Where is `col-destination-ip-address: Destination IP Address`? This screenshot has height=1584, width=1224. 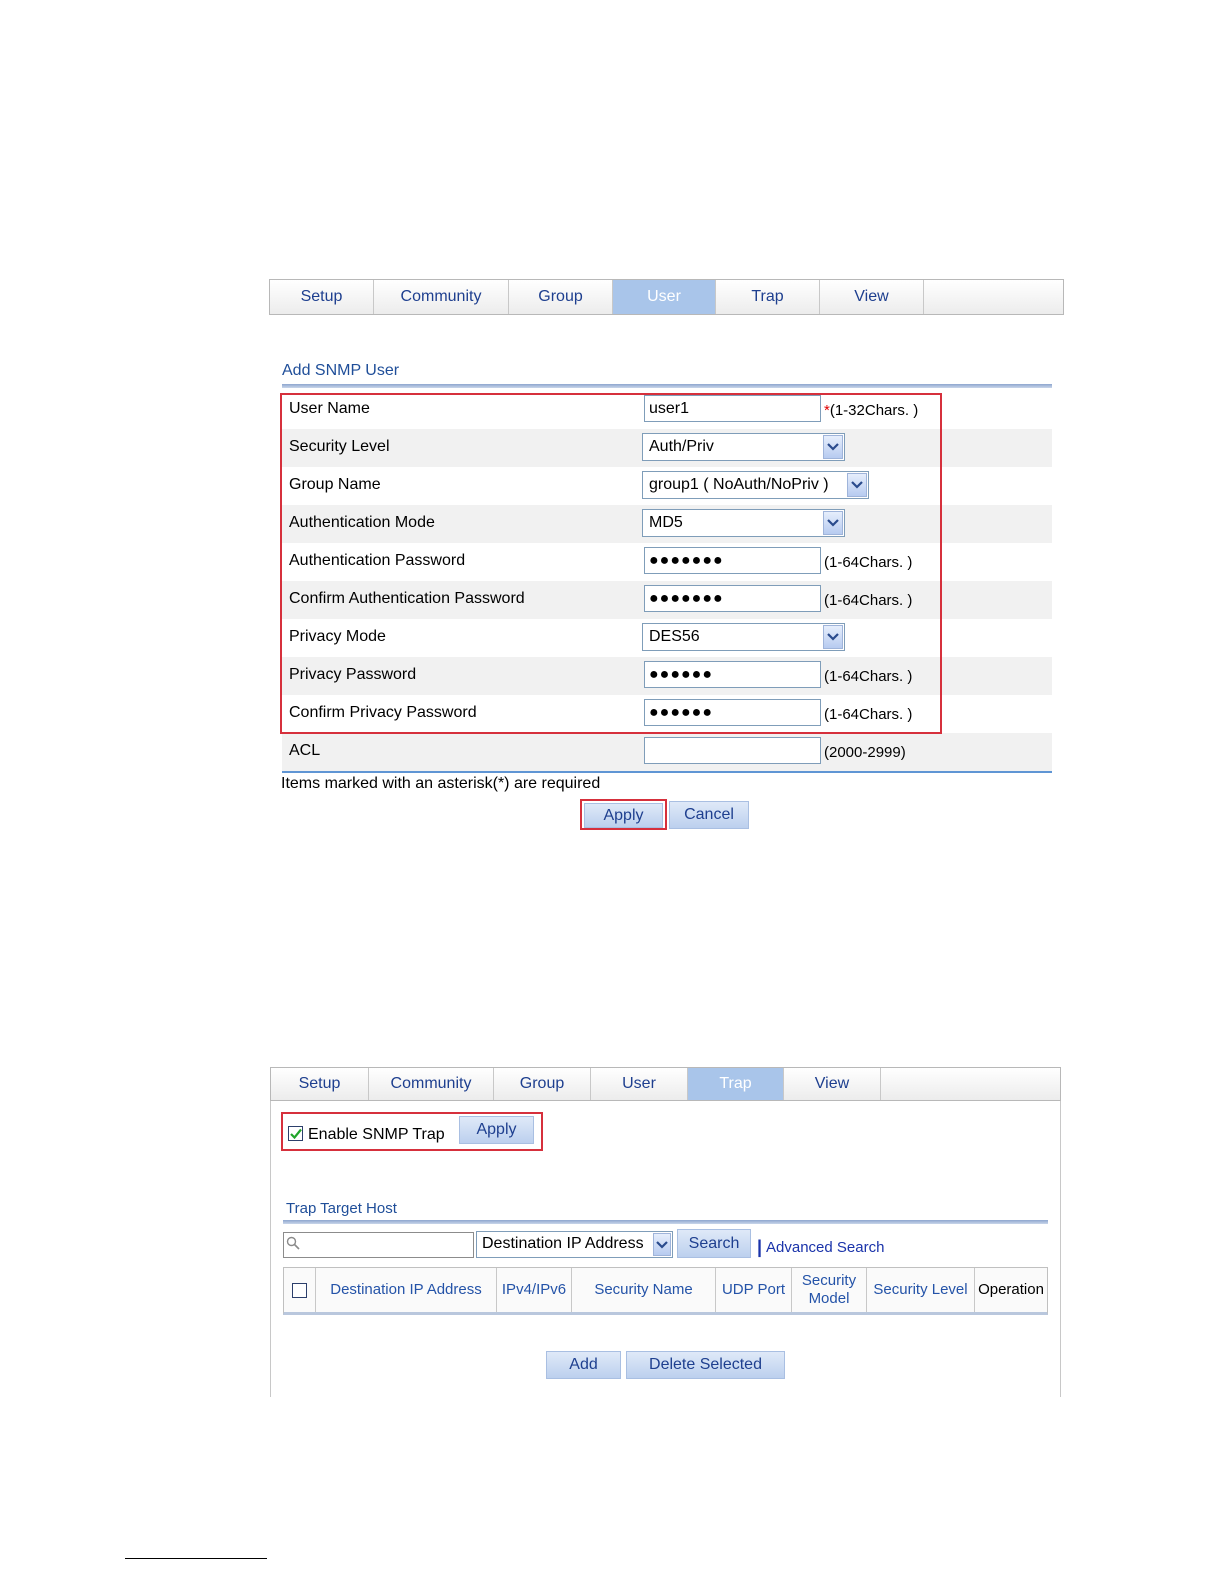
col-destination-ip-address: Destination IP Address is located at coordinates (406, 1290).